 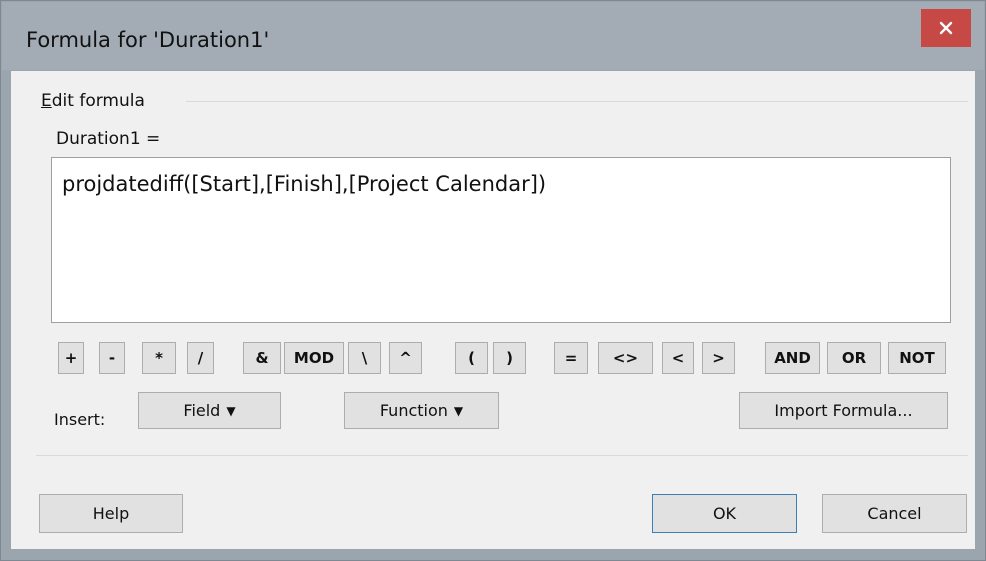 I want to click on group-divider, so click(x=577, y=101).